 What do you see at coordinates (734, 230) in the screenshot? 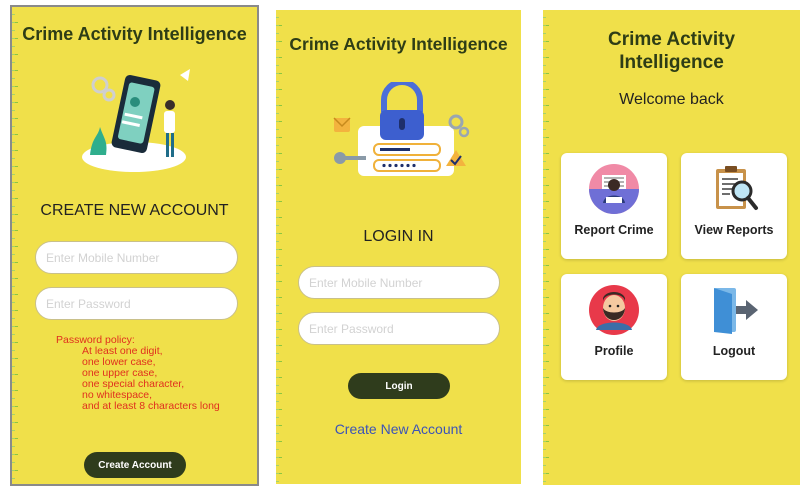
I see `card-label: View Reports` at bounding box center [734, 230].